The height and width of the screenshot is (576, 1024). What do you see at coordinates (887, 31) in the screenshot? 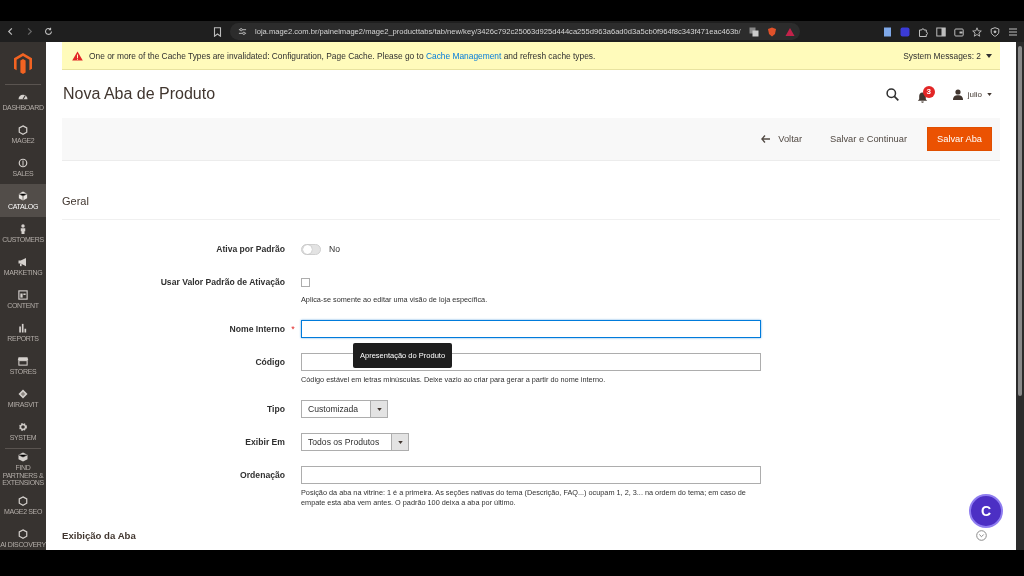
I see `document-icon` at bounding box center [887, 31].